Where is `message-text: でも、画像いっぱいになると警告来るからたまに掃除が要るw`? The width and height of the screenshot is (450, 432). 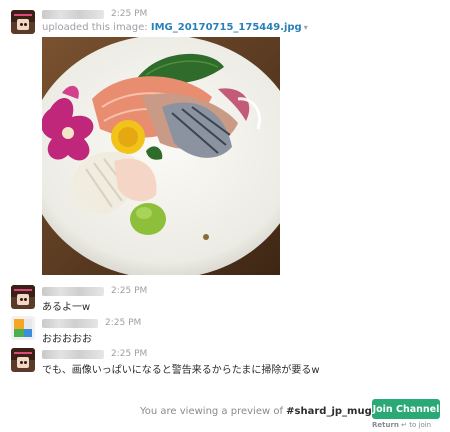 message-text: でも、画像いっぱいになると警告来るからたまに掃除が要るw is located at coordinates (181, 370).